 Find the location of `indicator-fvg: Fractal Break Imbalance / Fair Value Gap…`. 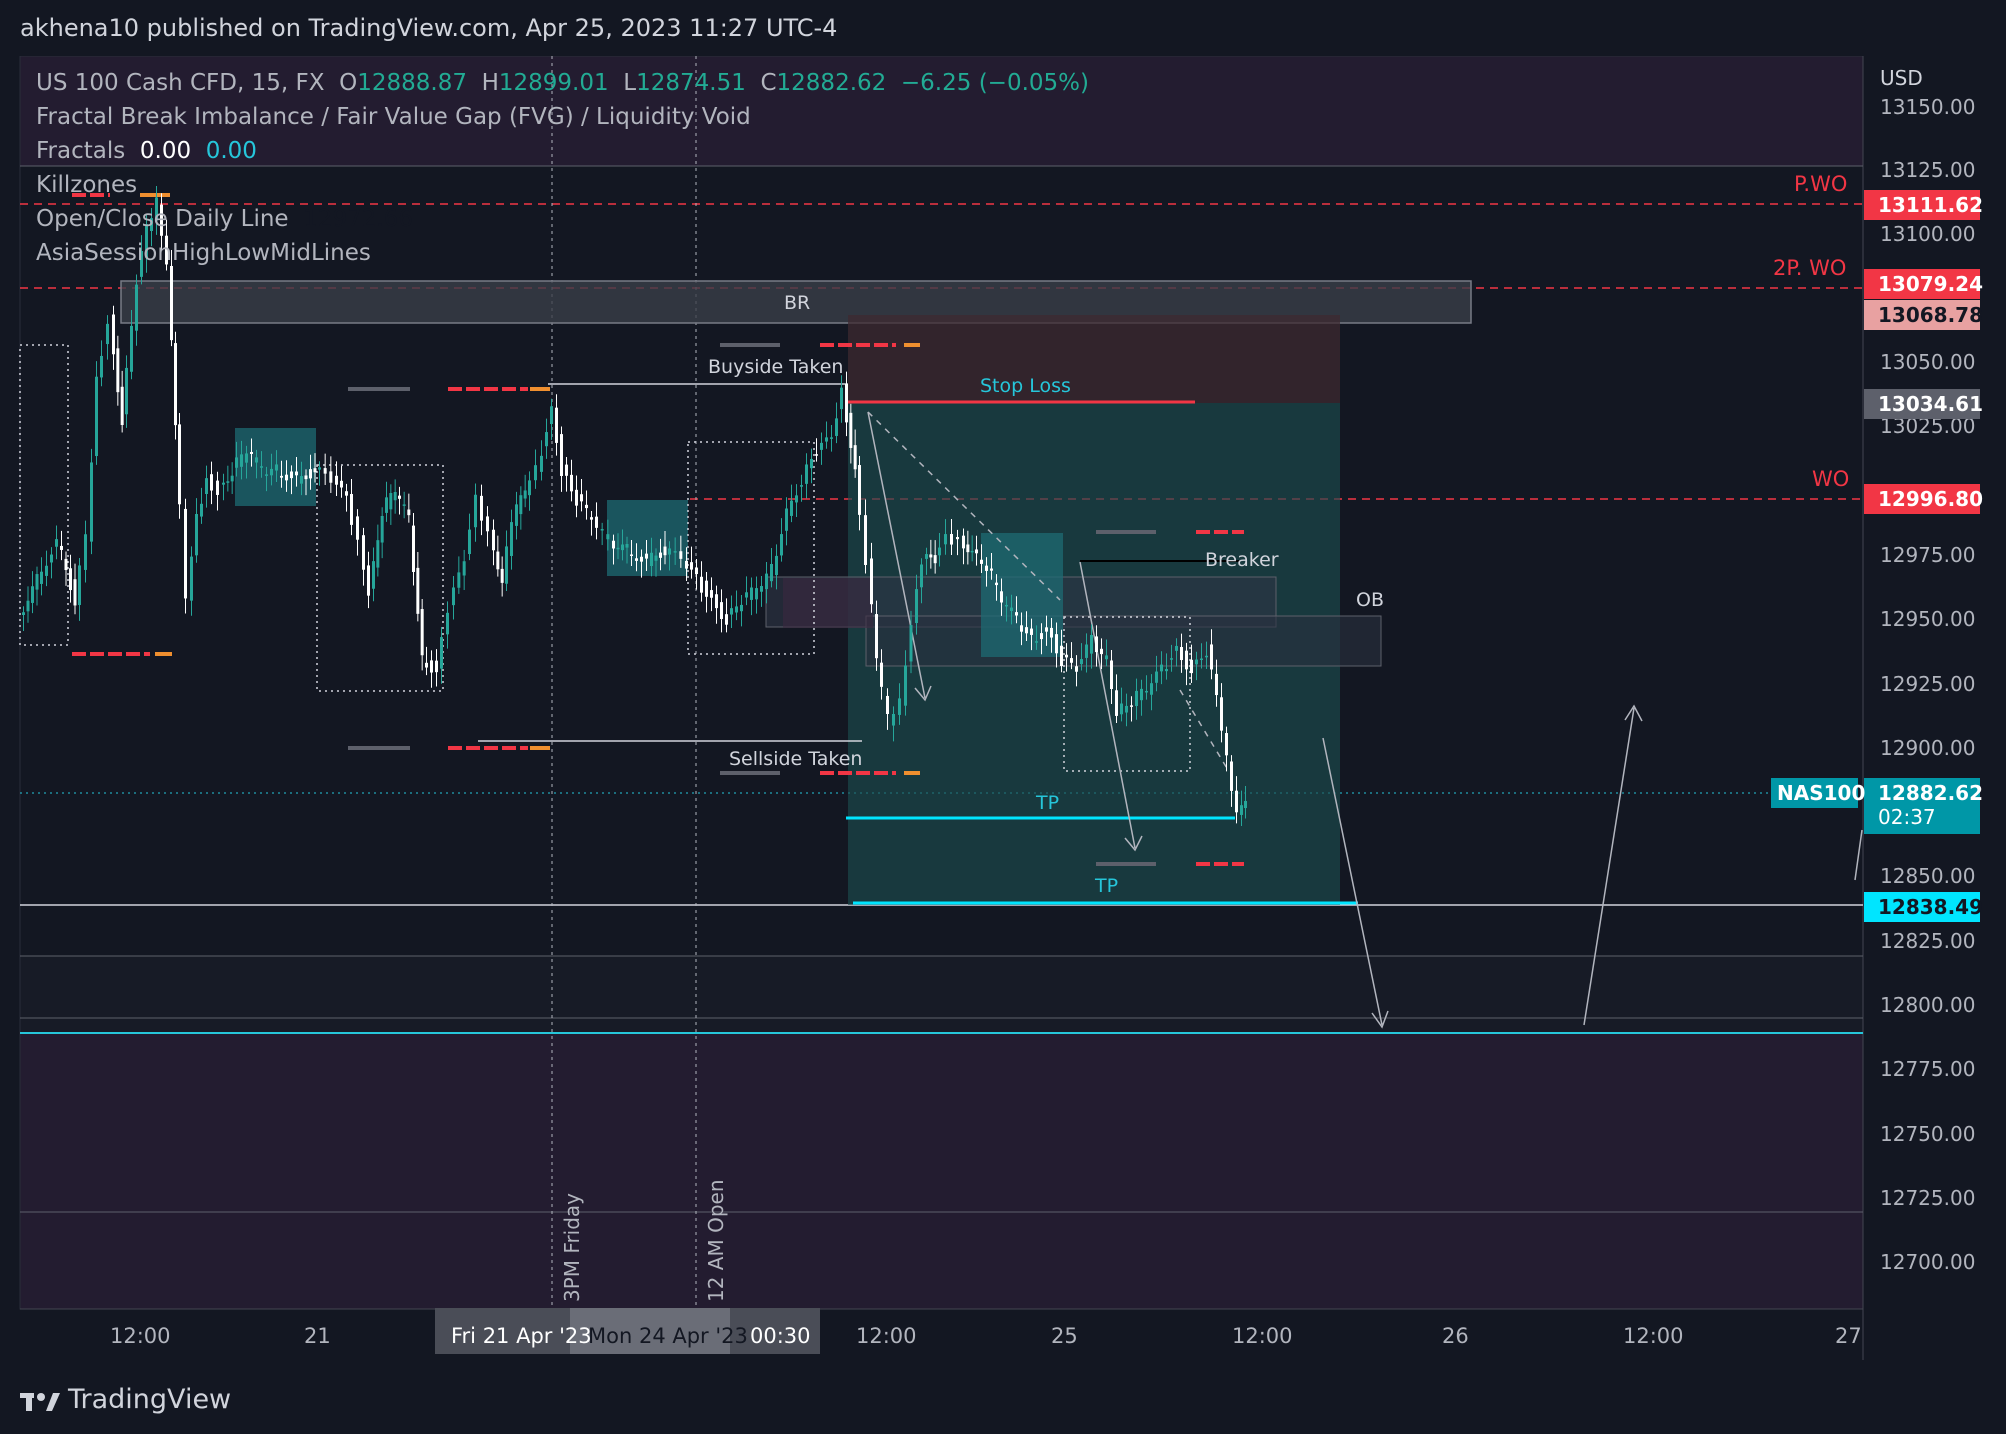

indicator-fvg: Fractal Break Imbalance / Fair Value Gap… is located at coordinates (393, 117).